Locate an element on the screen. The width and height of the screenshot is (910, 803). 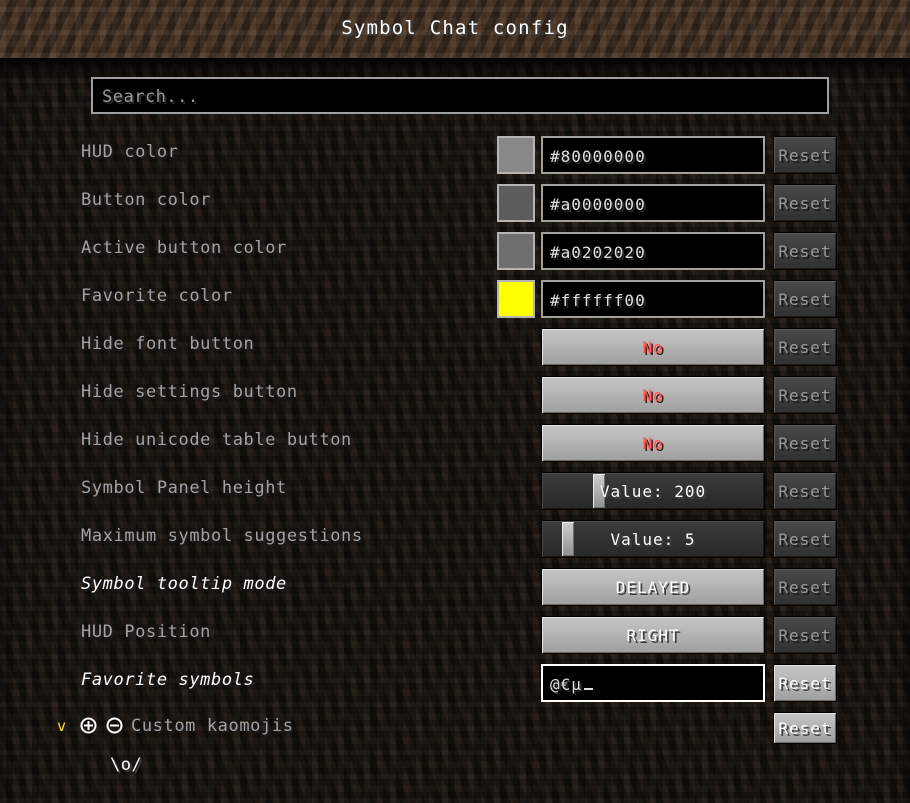
color-value-text: #80000000 is located at coordinates (598, 156).